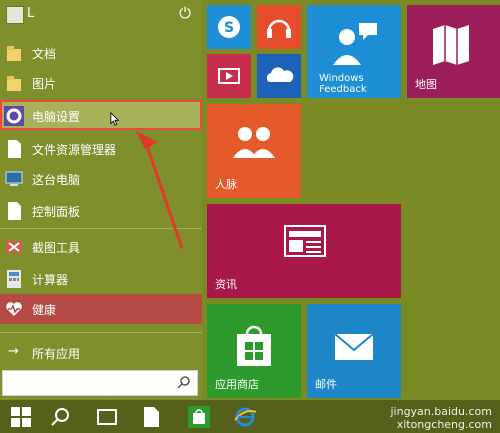 Image resolution: width=500 pixels, height=433 pixels. What do you see at coordinates (441, 411) in the screenshot?
I see `watermark-line1: jingyan.baidu.com` at bounding box center [441, 411].